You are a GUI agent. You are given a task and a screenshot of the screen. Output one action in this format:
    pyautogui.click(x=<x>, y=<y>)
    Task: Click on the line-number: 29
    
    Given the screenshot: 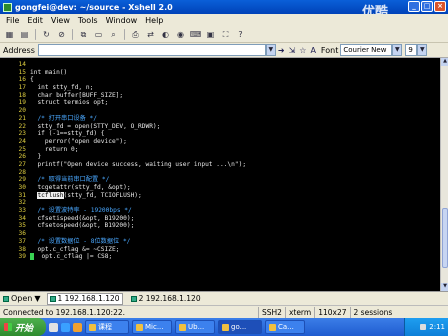 What is the action you would take?
    pyautogui.click(x=22, y=180)
    